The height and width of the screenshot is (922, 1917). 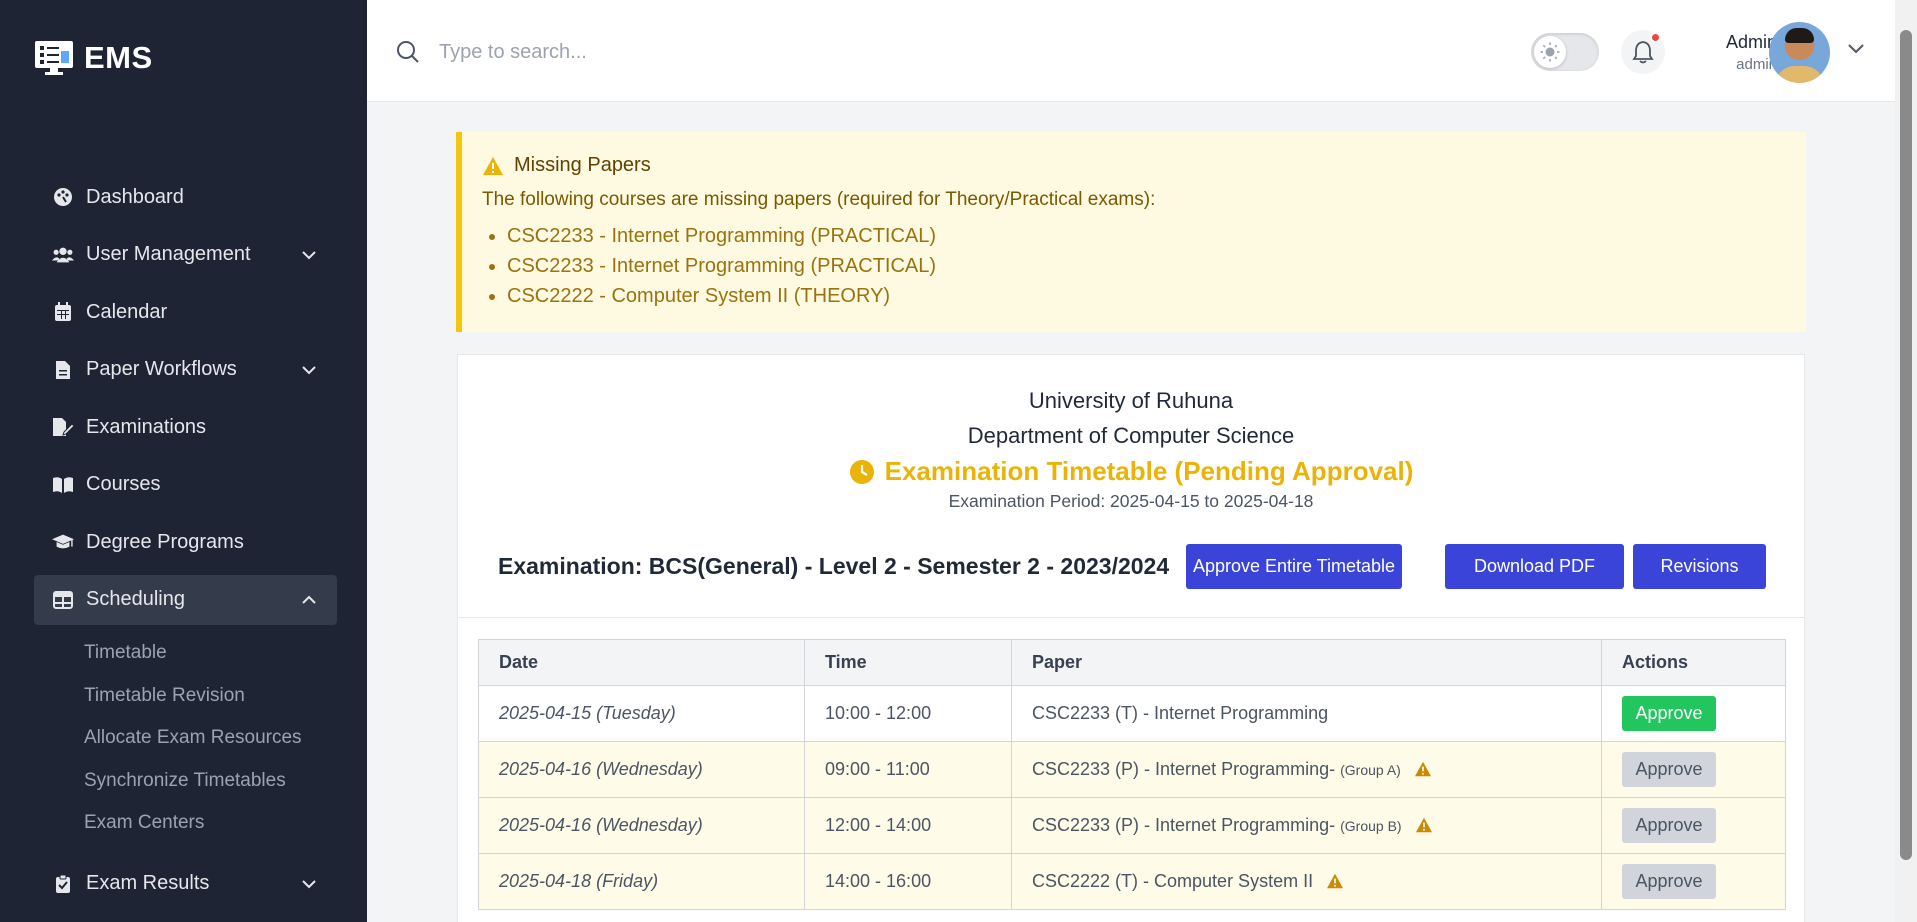 I want to click on user-role: admin, so click(x=1756, y=64).